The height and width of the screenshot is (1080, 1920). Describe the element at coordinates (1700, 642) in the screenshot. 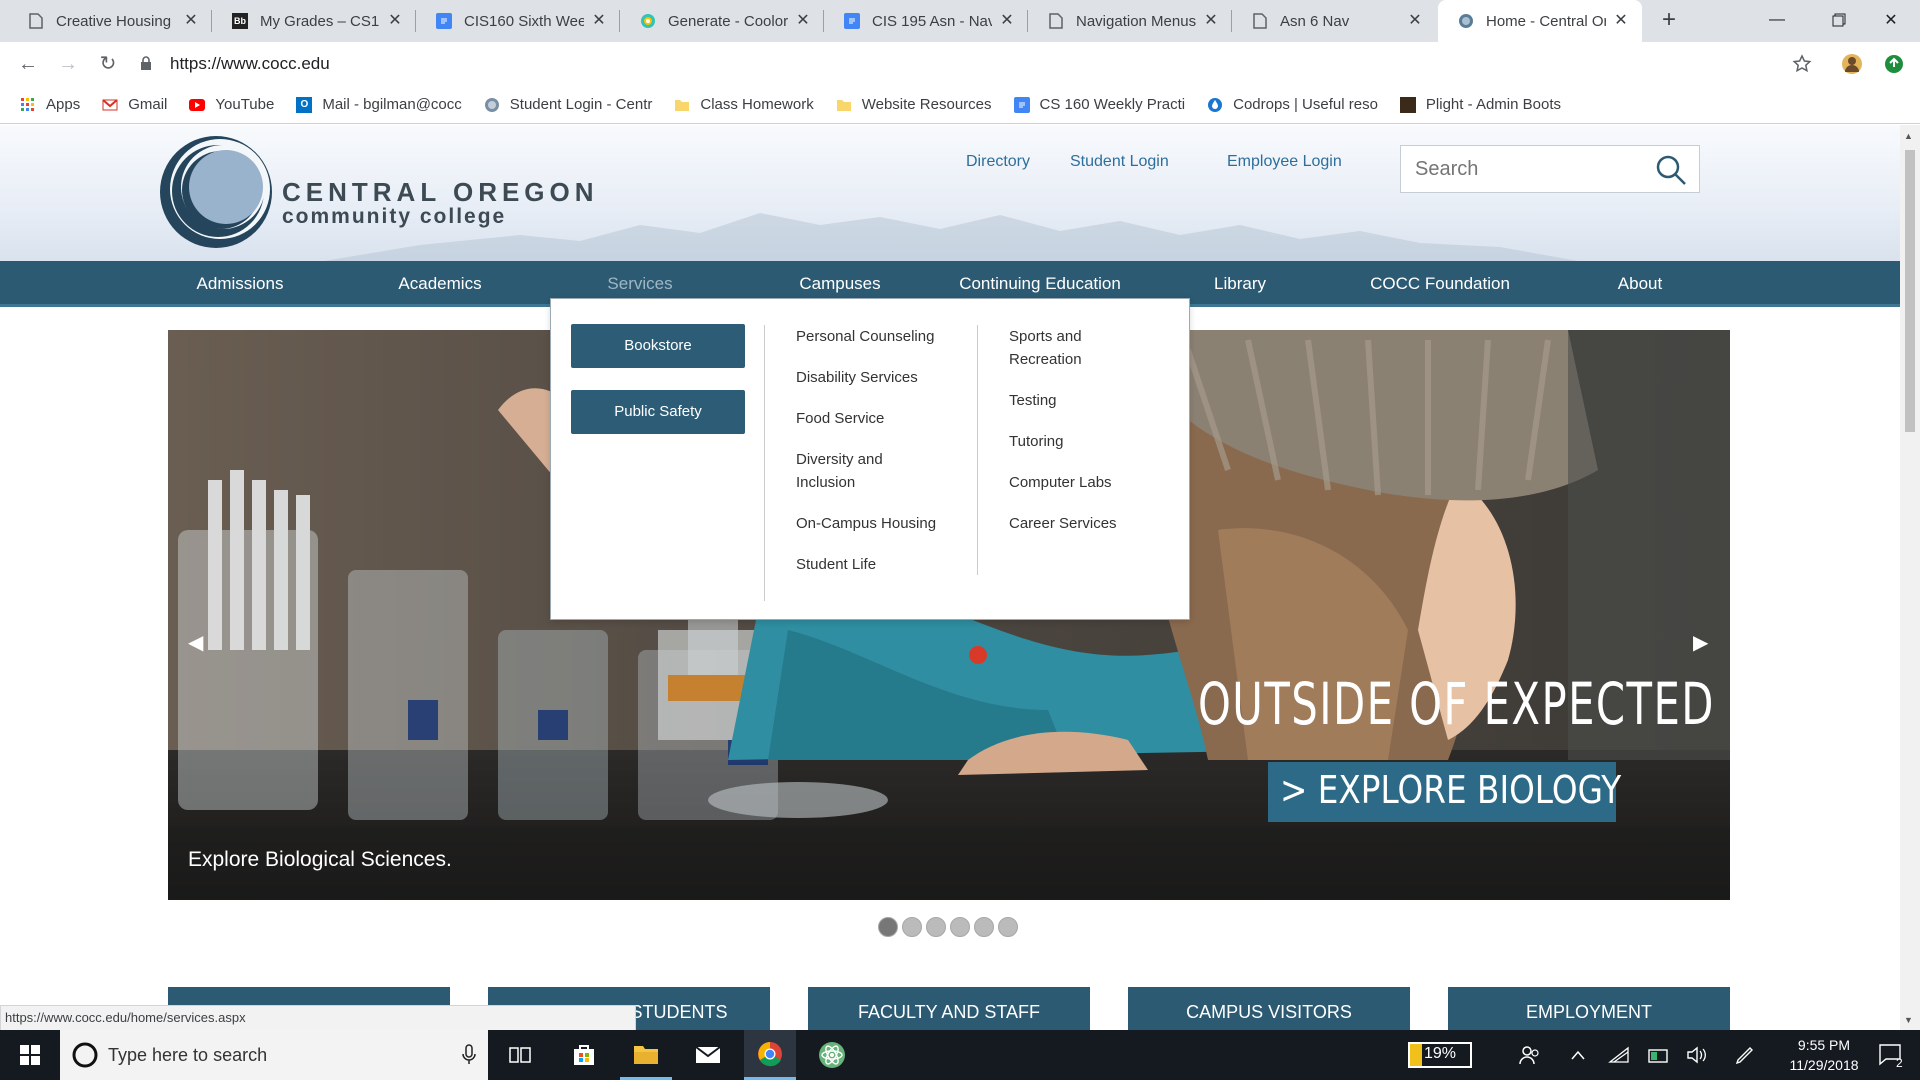

I see `carousel-next-icon: ▶` at that location.